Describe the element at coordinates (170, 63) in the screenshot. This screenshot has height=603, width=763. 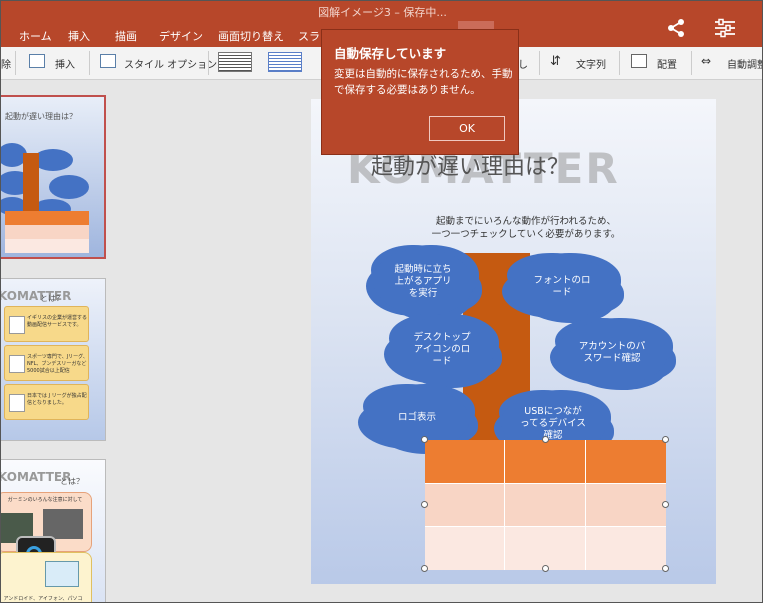
I see `style-options-button: スタイル オプション` at that location.